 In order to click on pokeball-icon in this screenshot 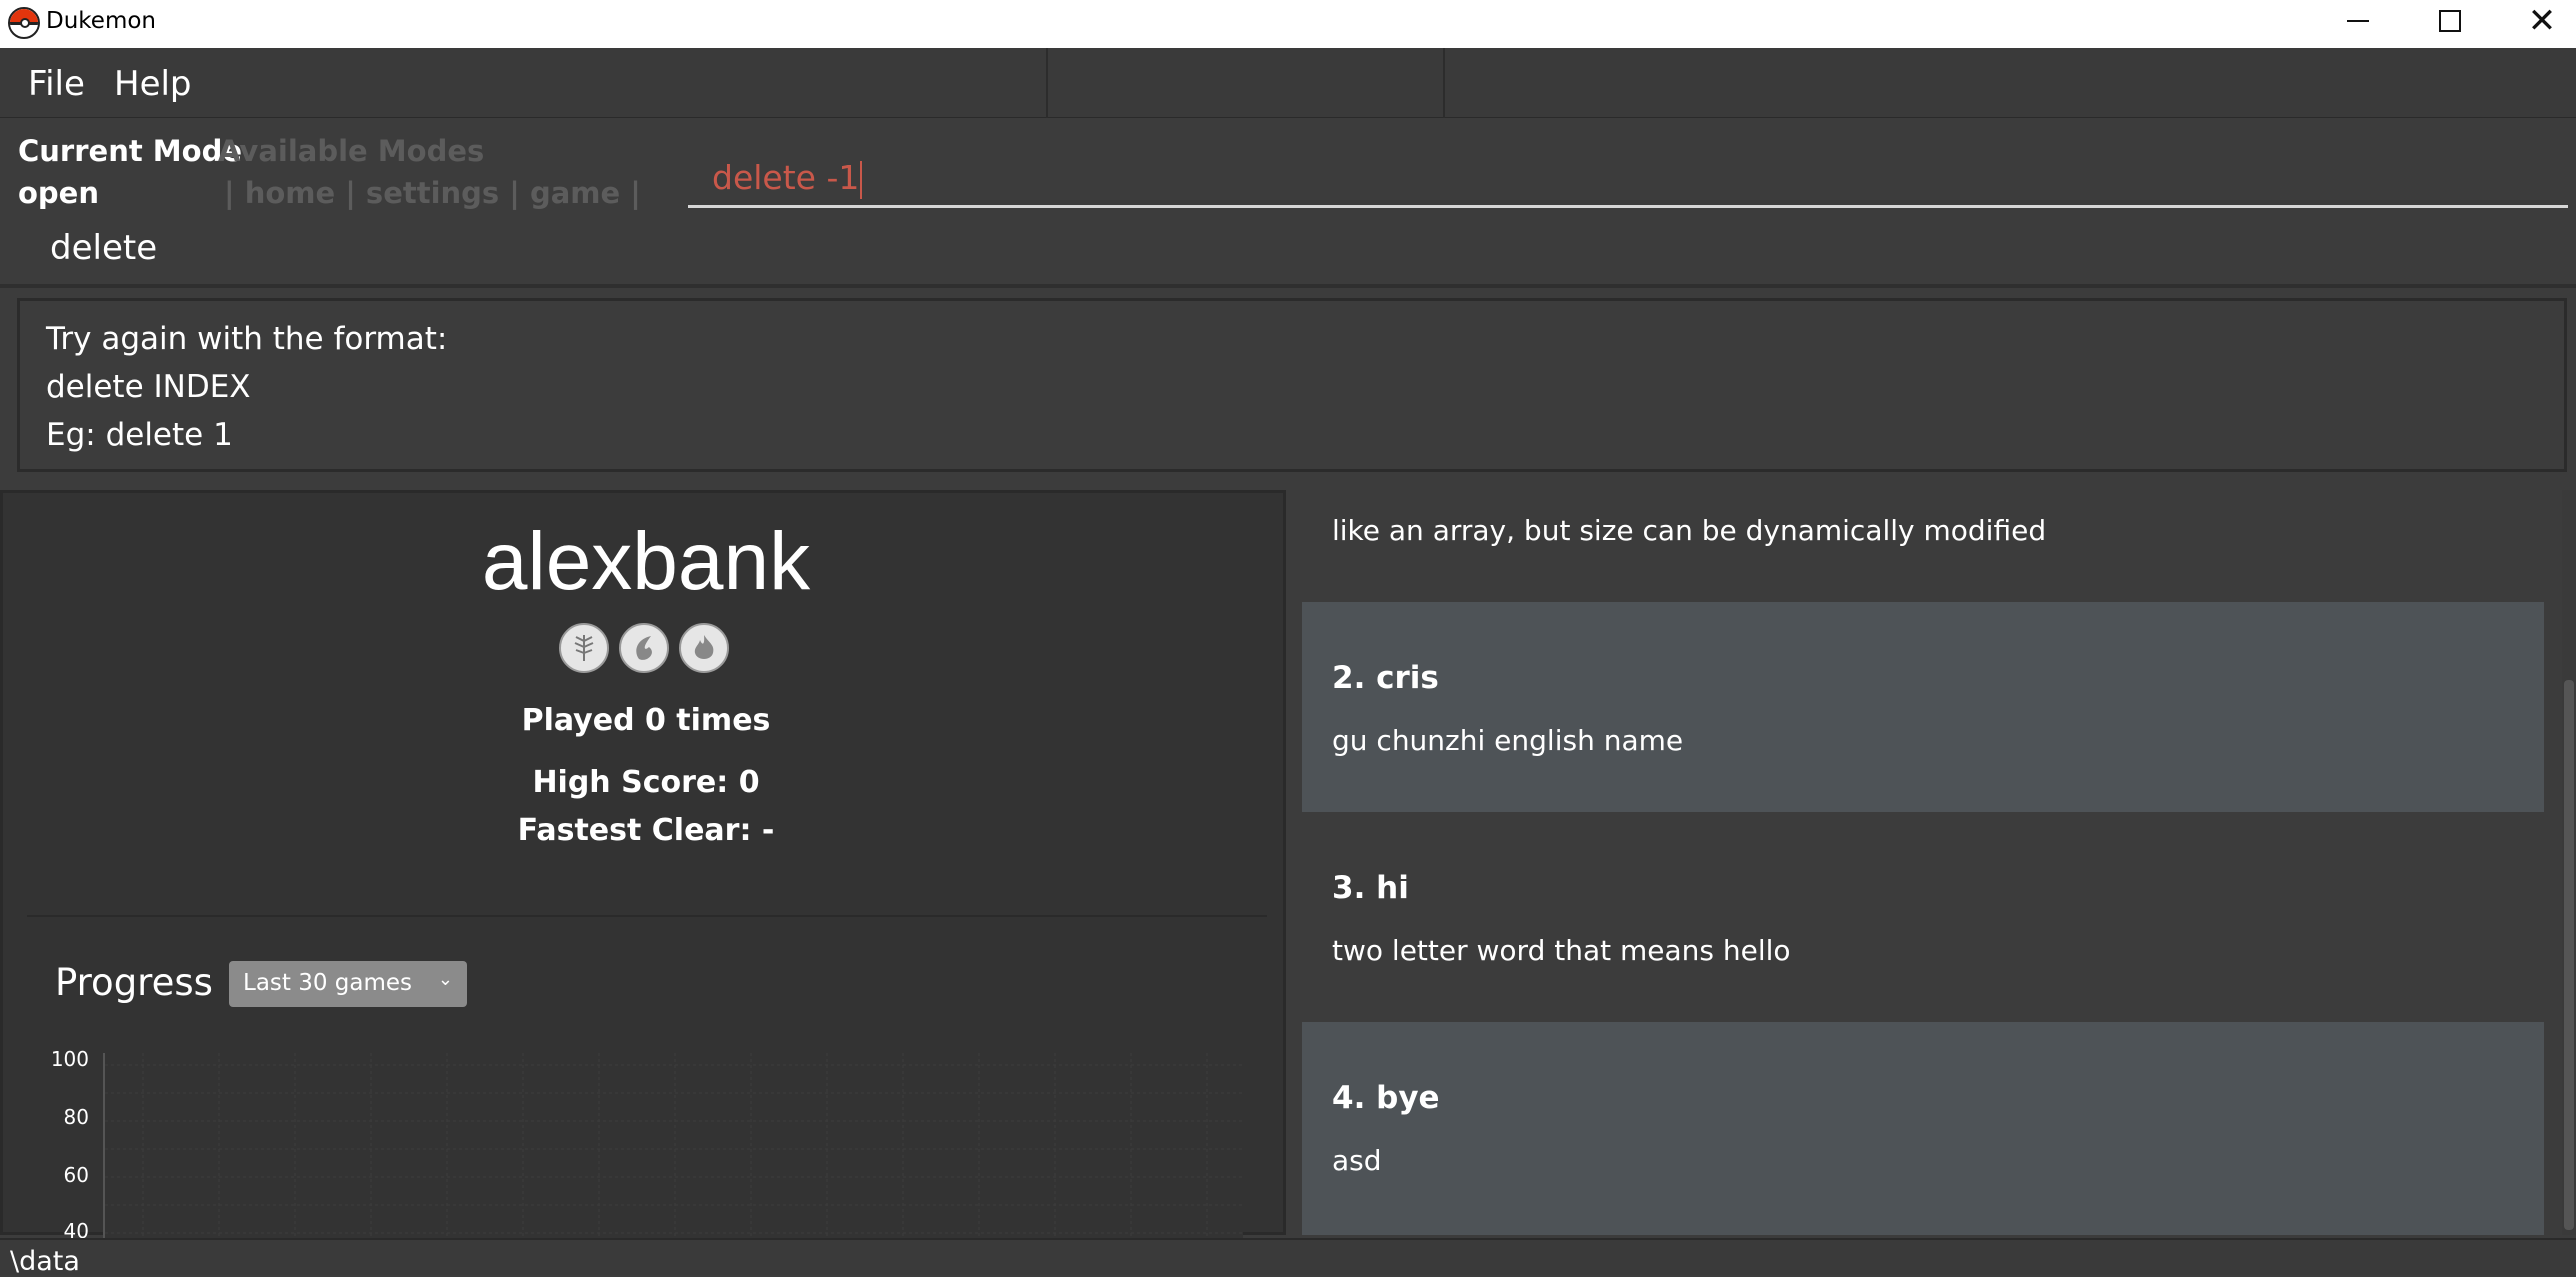, I will do `click(24, 23)`.